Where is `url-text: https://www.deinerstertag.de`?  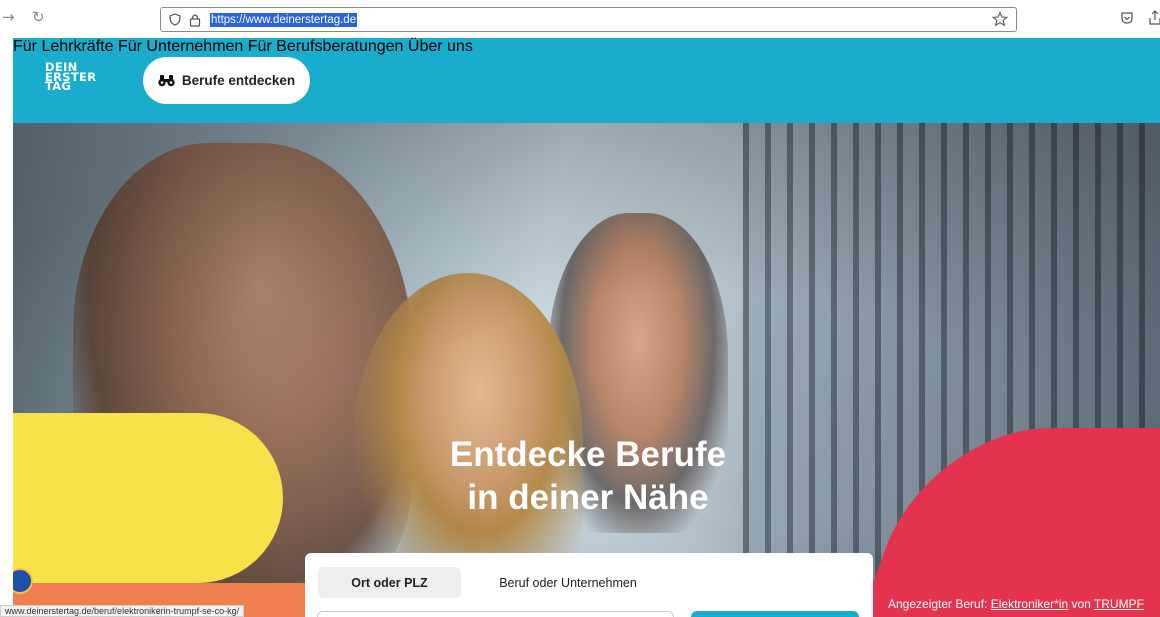 url-text: https://www.deinerstertag.de is located at coordinates (284, 19).